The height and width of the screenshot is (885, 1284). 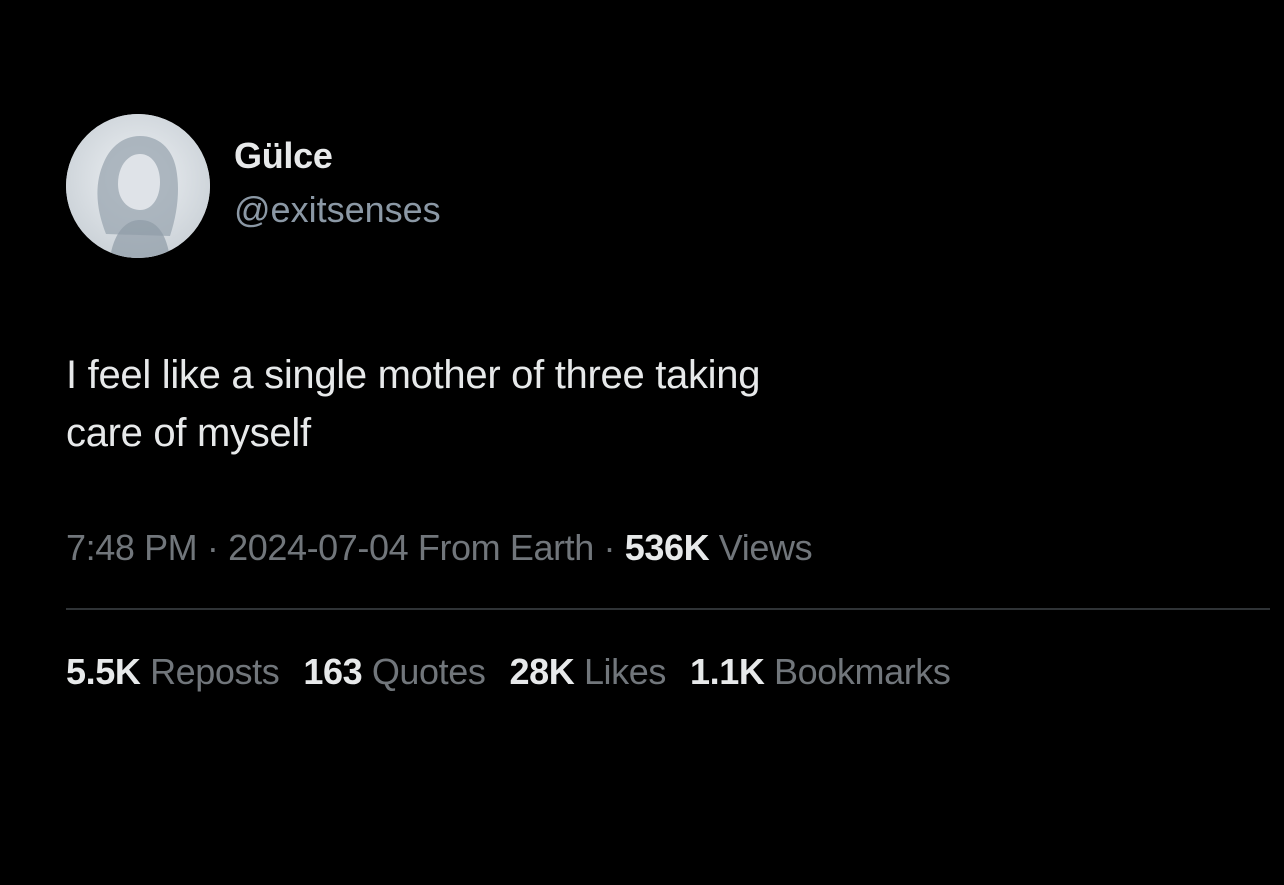 I want to click on bookmarks-count: 1.1K, so click(x=727, y=671).